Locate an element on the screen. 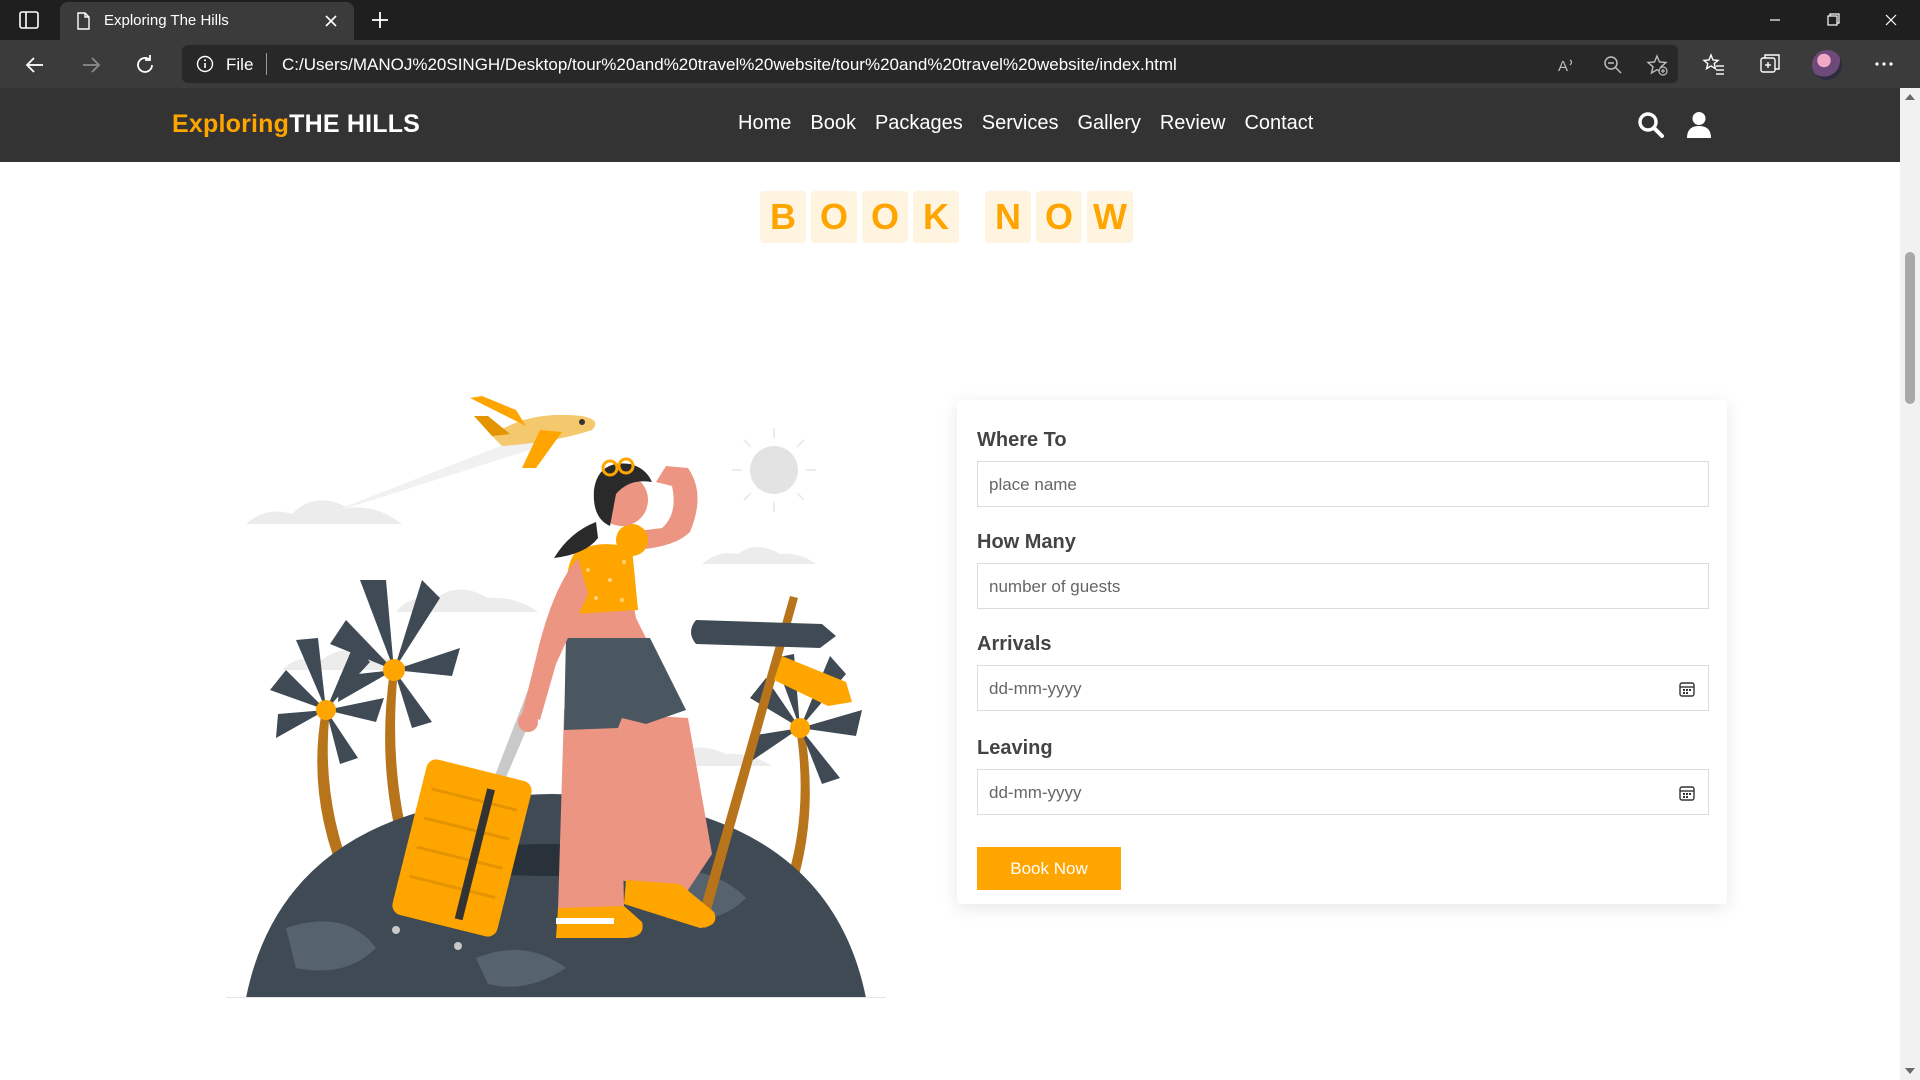 This screenshot has height=1080, width=1920. arrivals-label: Arrivals is located at coordinates (1014, 644).